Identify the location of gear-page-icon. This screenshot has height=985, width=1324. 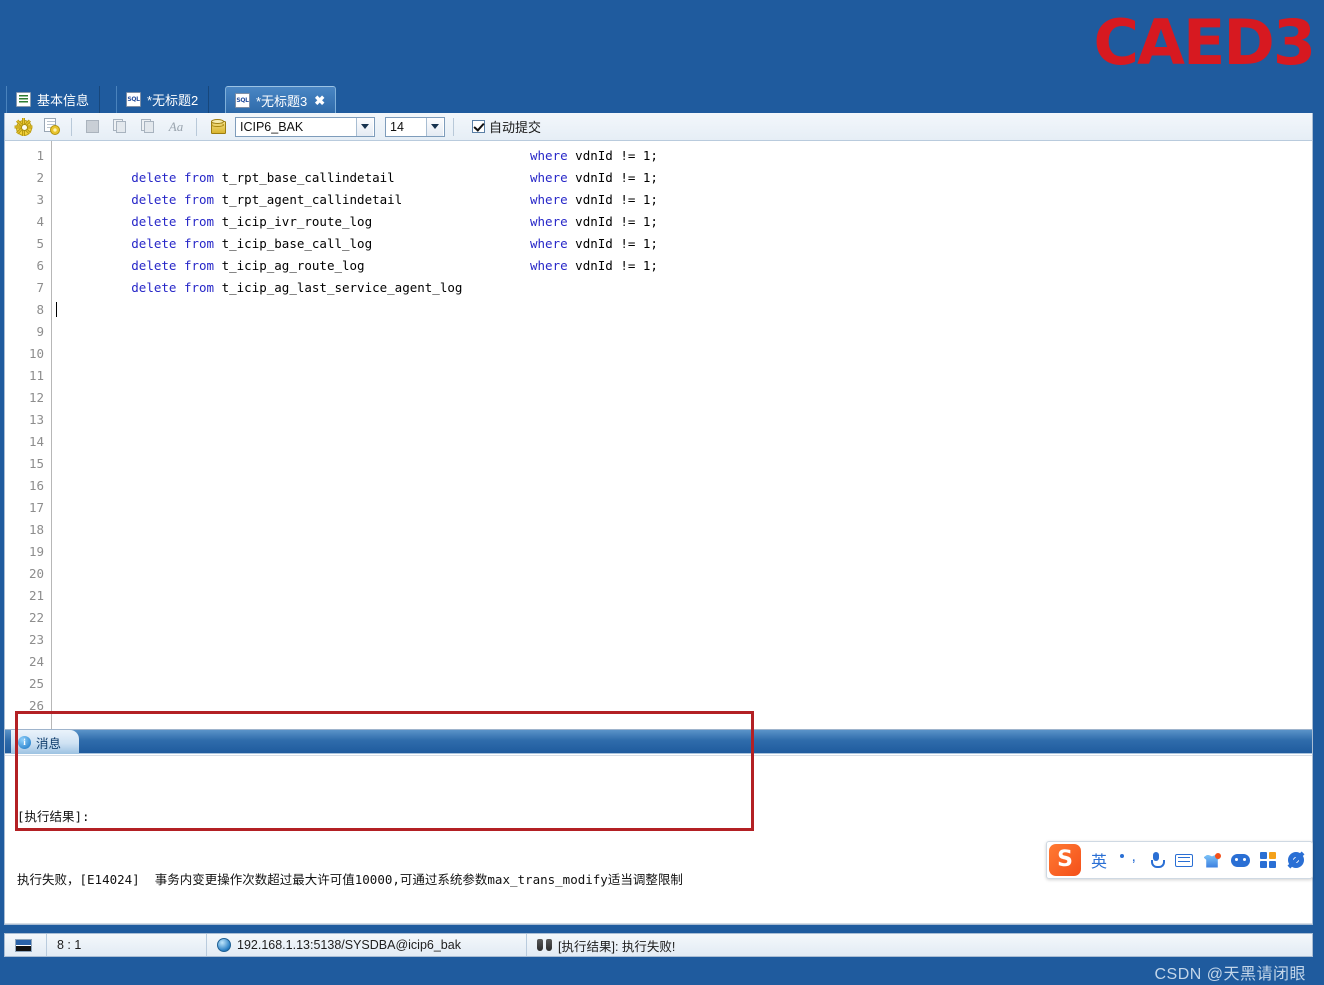
(51, 127).